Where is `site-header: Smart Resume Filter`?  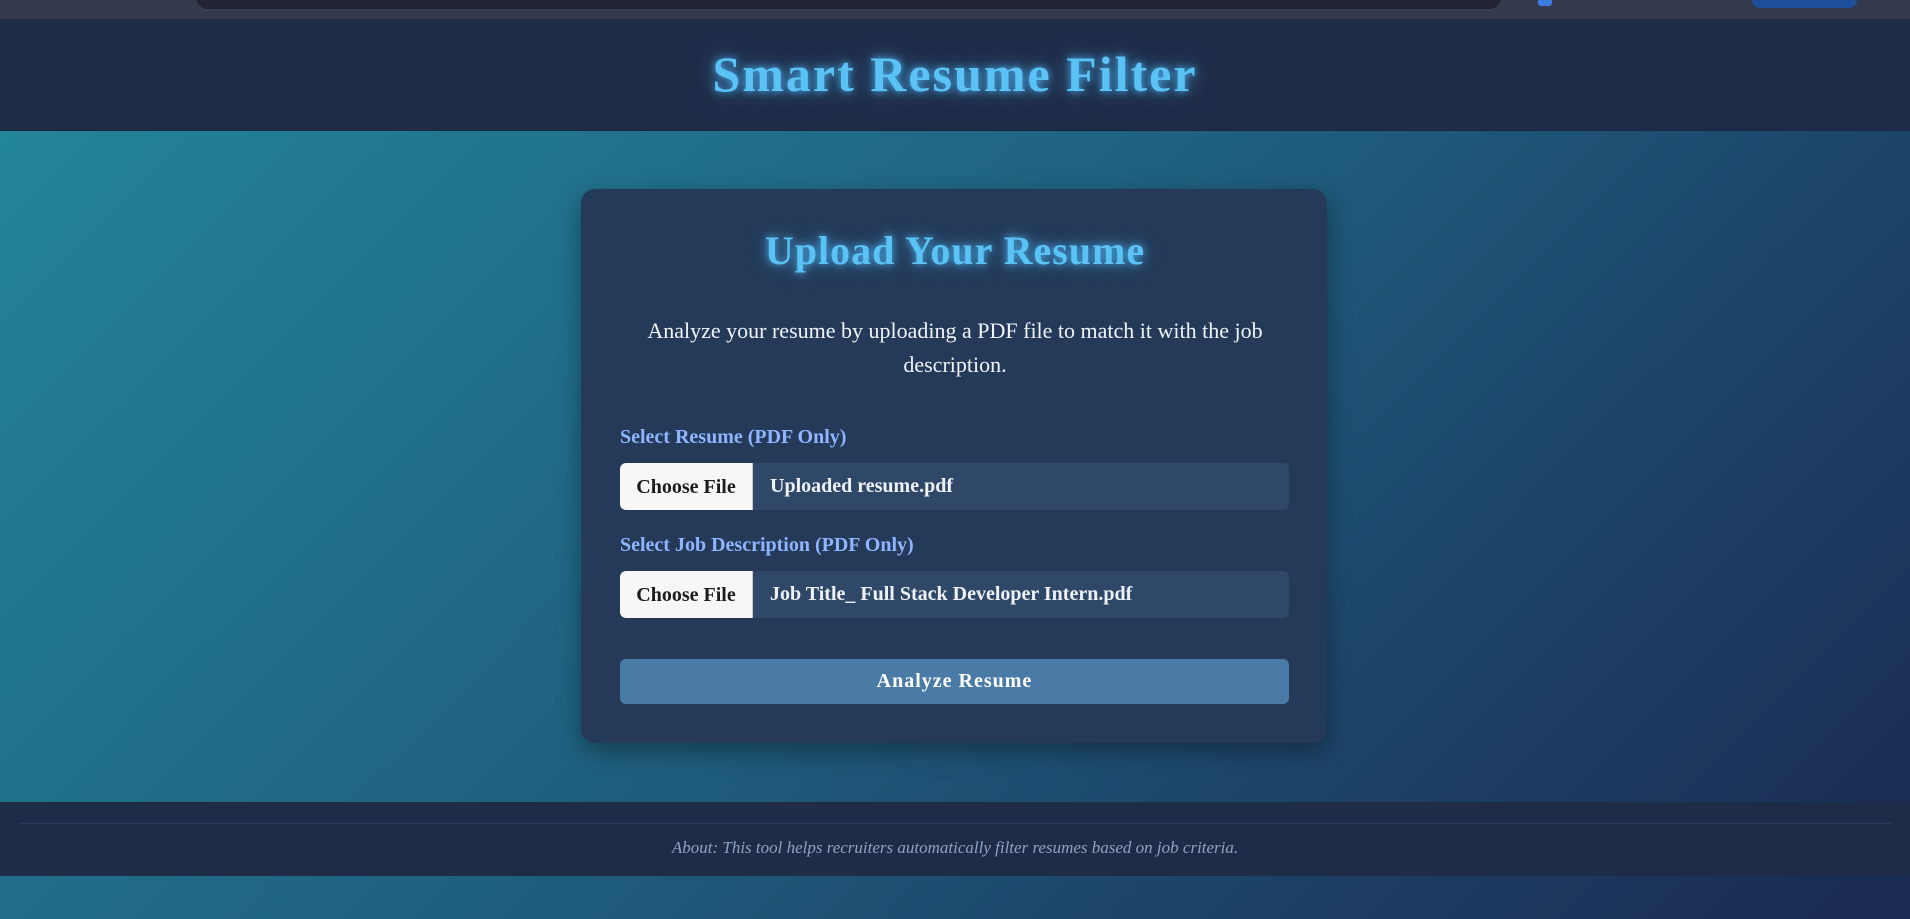
site-header: Smart Resume Filter is located at coordinates (955, 75).